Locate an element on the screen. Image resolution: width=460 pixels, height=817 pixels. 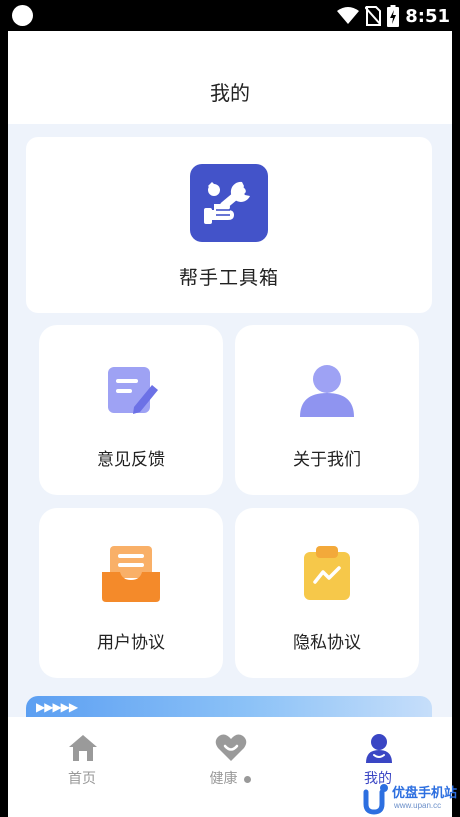
page-header: 我的 is located at coordinates (230, 77).